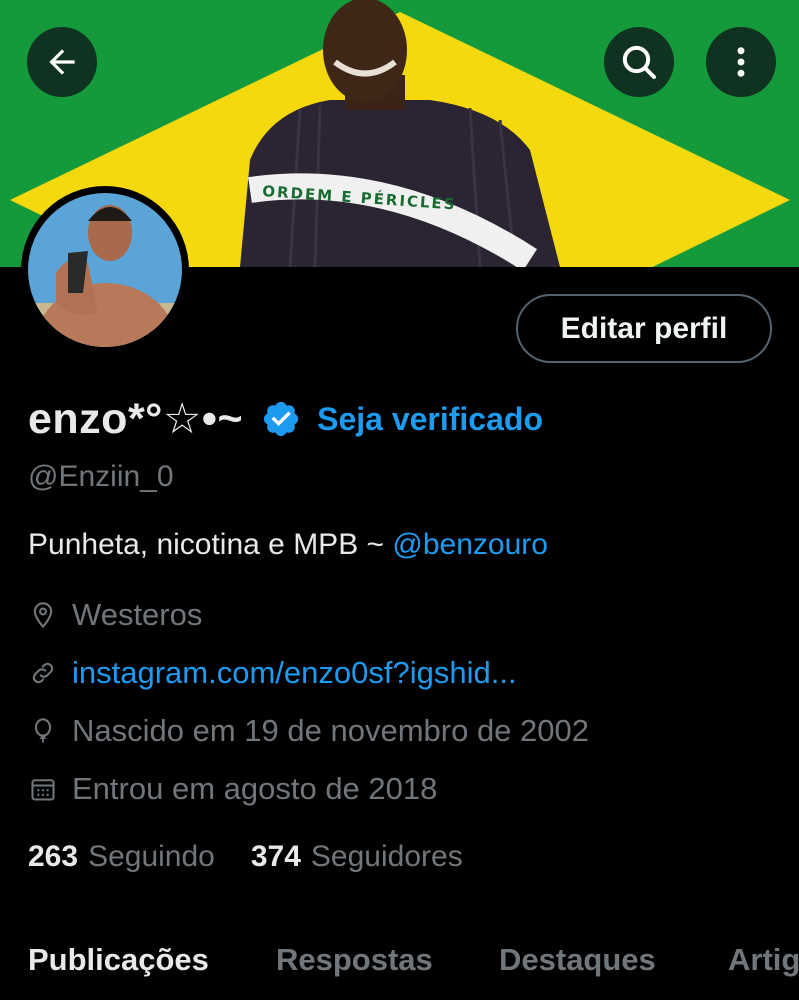  I want to click on followers-label: Seguidores, so click(386, 856).